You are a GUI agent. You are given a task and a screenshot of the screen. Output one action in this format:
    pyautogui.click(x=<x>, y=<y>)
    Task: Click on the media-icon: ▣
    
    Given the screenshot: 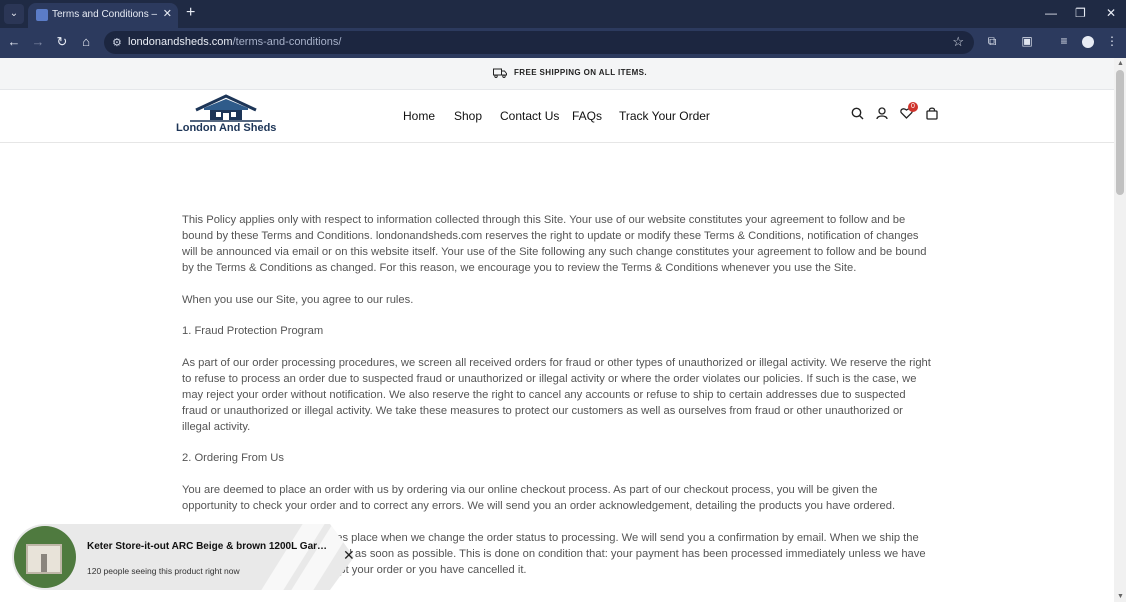 What is the action you would take?
    pyautogui.click(x=1027, y=41)
    